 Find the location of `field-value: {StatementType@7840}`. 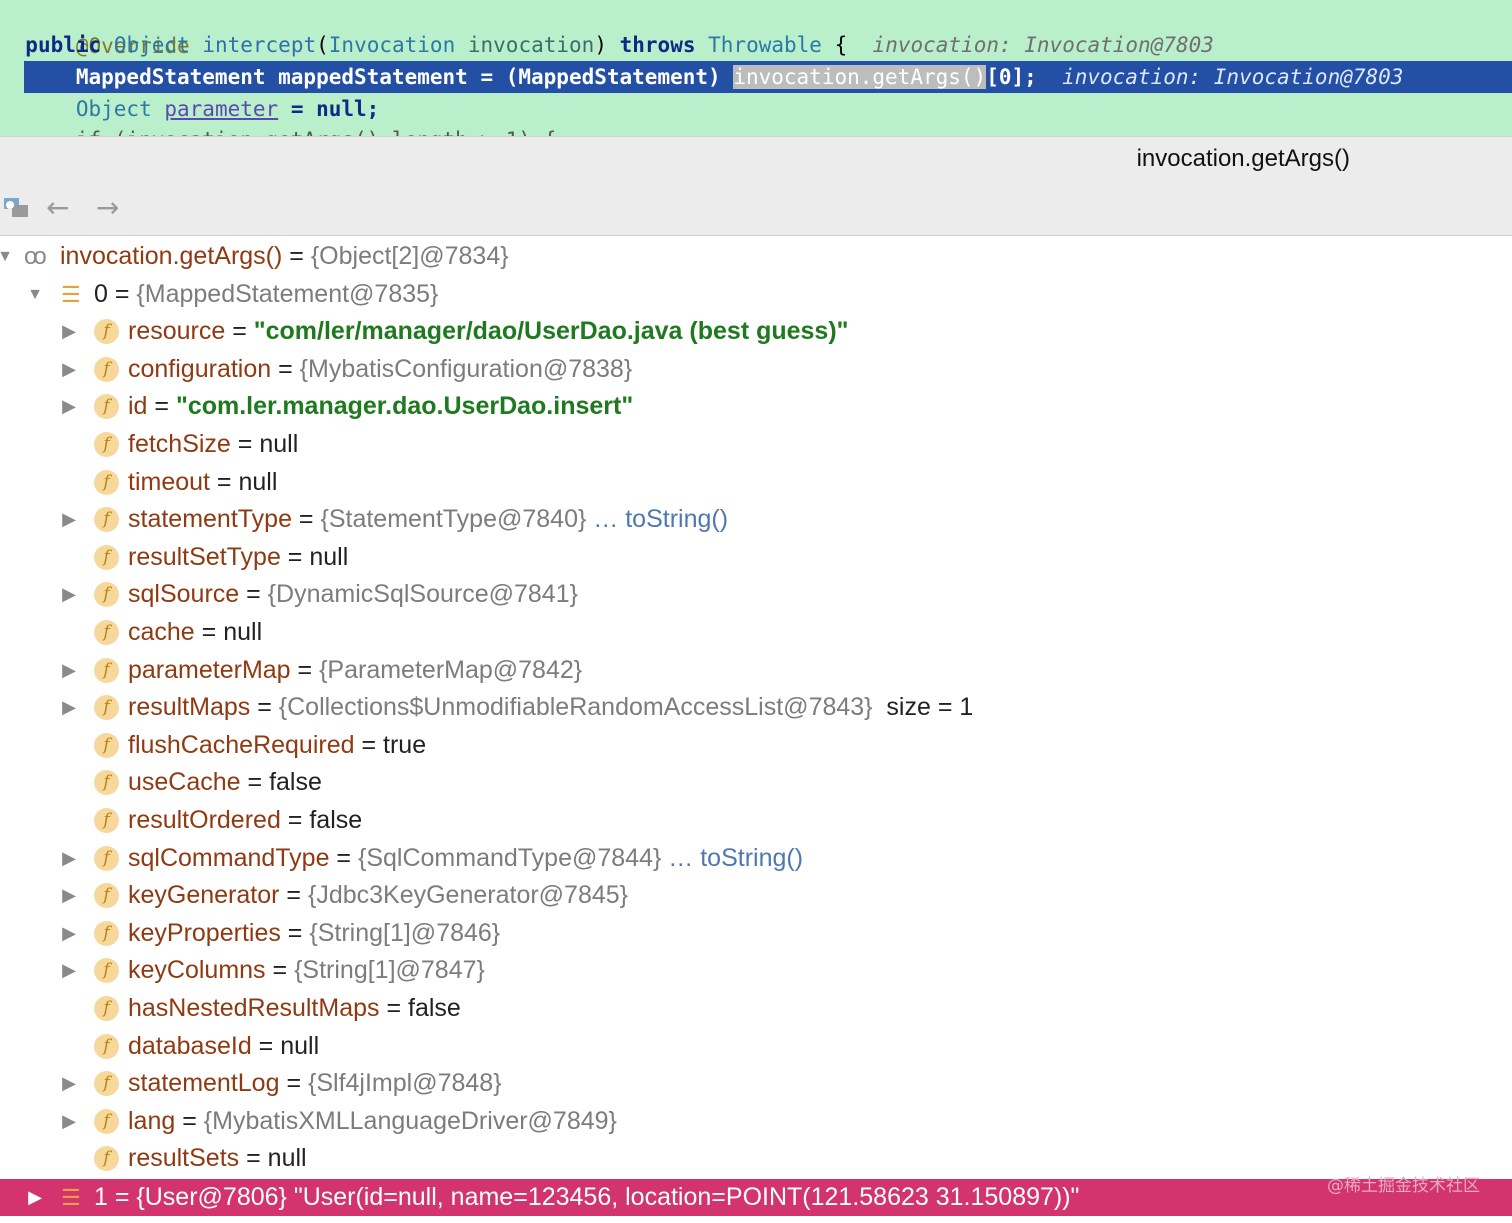

field-value: {StatementType@7840} is located at coordinates (453, 519).